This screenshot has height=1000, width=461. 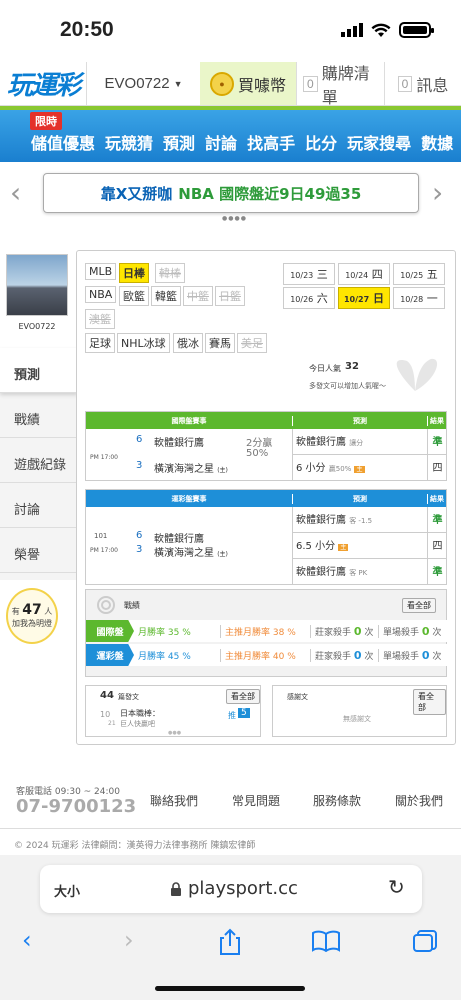 I want to click on record-tag-intl: 國際盤, so click(x=110, y=631).